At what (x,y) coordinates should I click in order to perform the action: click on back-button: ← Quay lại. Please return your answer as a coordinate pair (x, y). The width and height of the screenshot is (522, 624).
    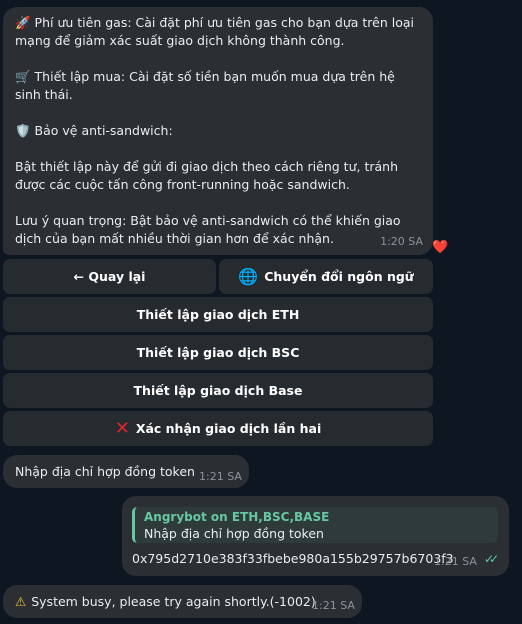
    Looking at the image, I should click on (109, 276).